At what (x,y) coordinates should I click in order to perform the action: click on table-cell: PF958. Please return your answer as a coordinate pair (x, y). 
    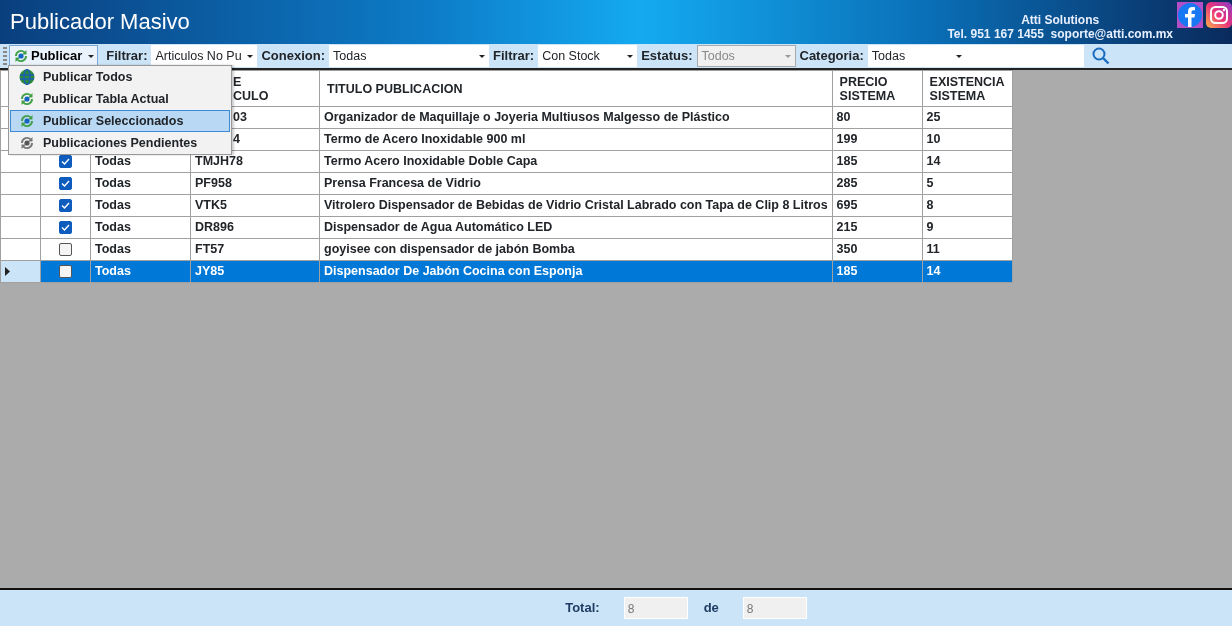
    Looking at the image, I should click on (255, 183).